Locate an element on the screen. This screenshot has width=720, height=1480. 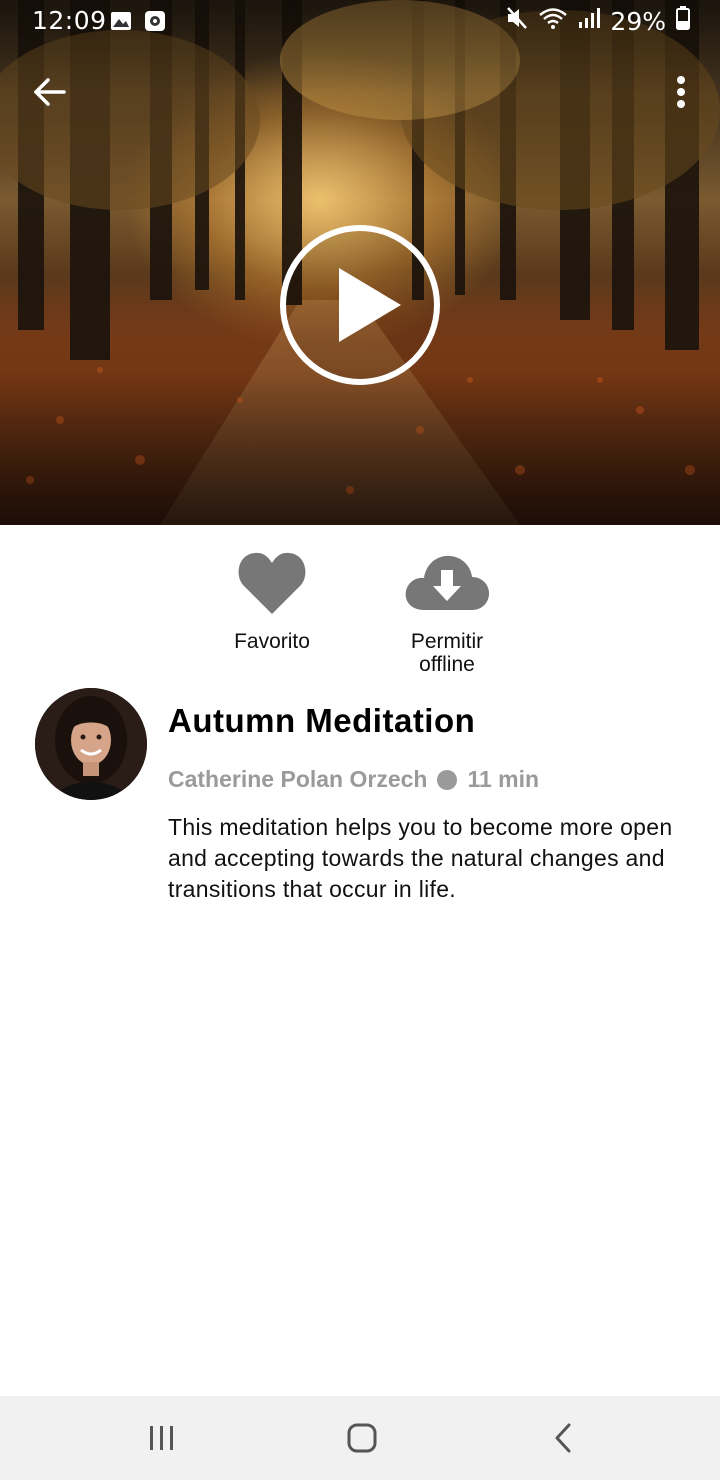
back-icon is located at coordinates (563, 1438).